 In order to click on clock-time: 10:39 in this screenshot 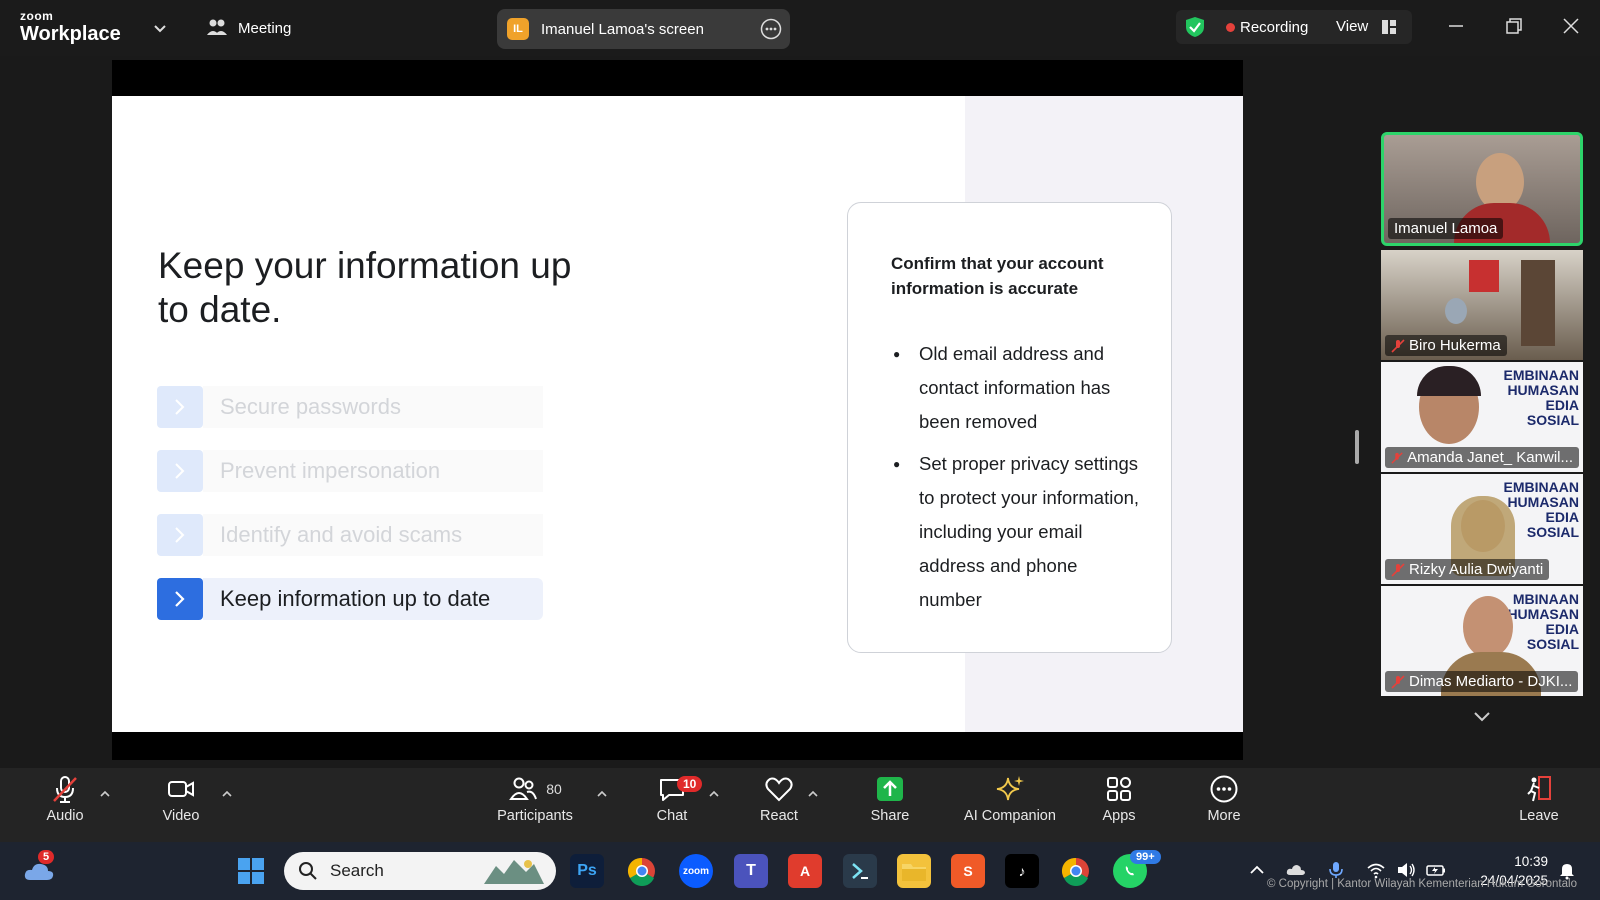, I will do `click(1531, 861)`.